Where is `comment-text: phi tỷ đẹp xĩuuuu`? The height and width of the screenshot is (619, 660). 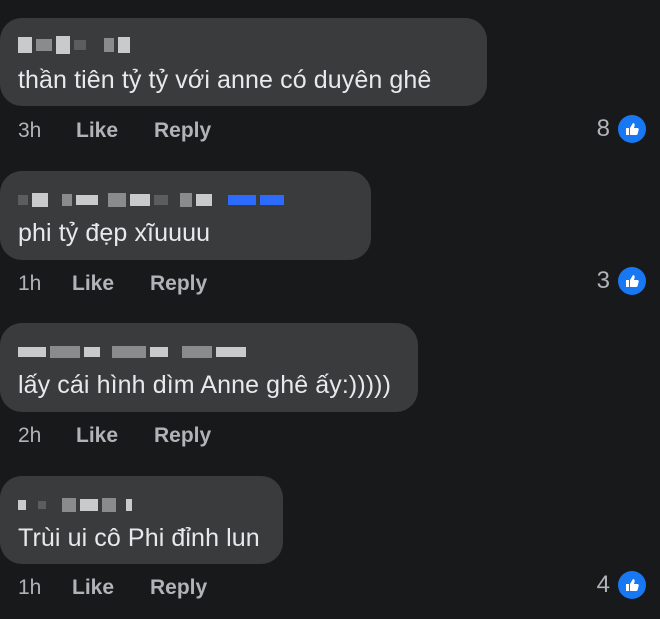
comment-text: phi tỷ đẹp xĩuuuu is located at coordinates (114, 233).